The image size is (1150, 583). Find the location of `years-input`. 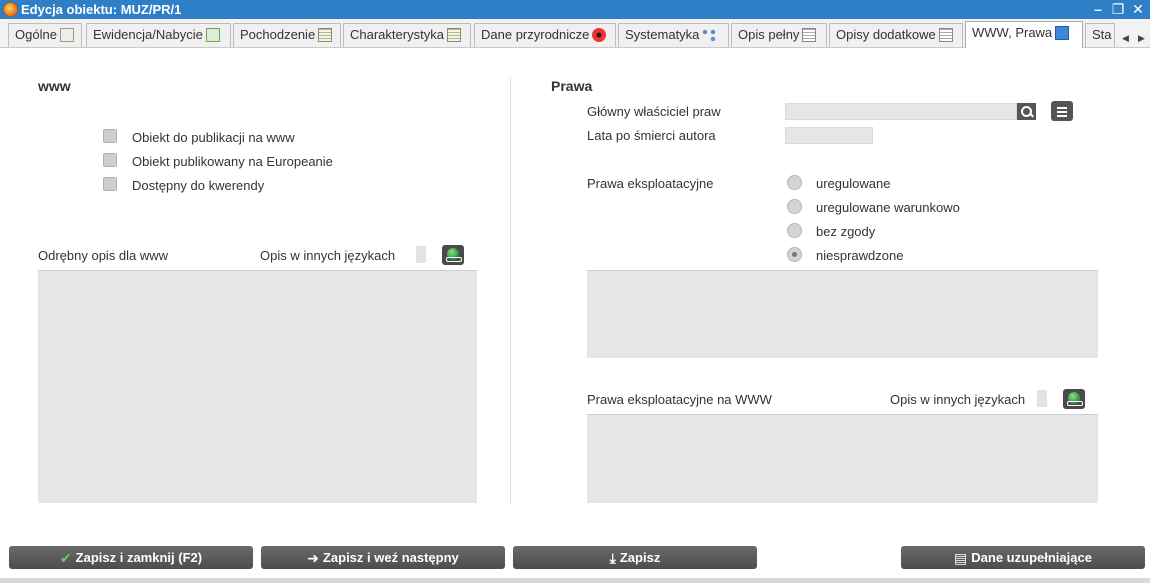

years-input is located at coordinates (829, 135).